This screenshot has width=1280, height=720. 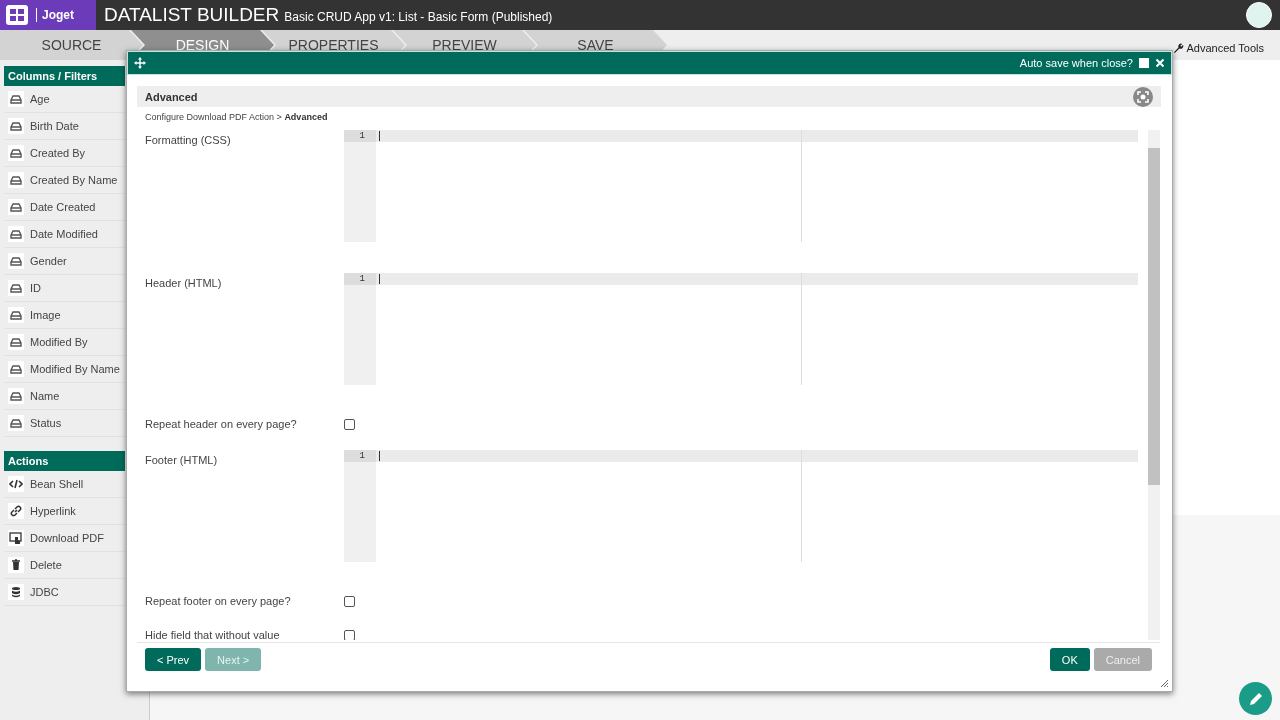 I want to click on step-tab: SOURCE, so click(x=71, y=45).